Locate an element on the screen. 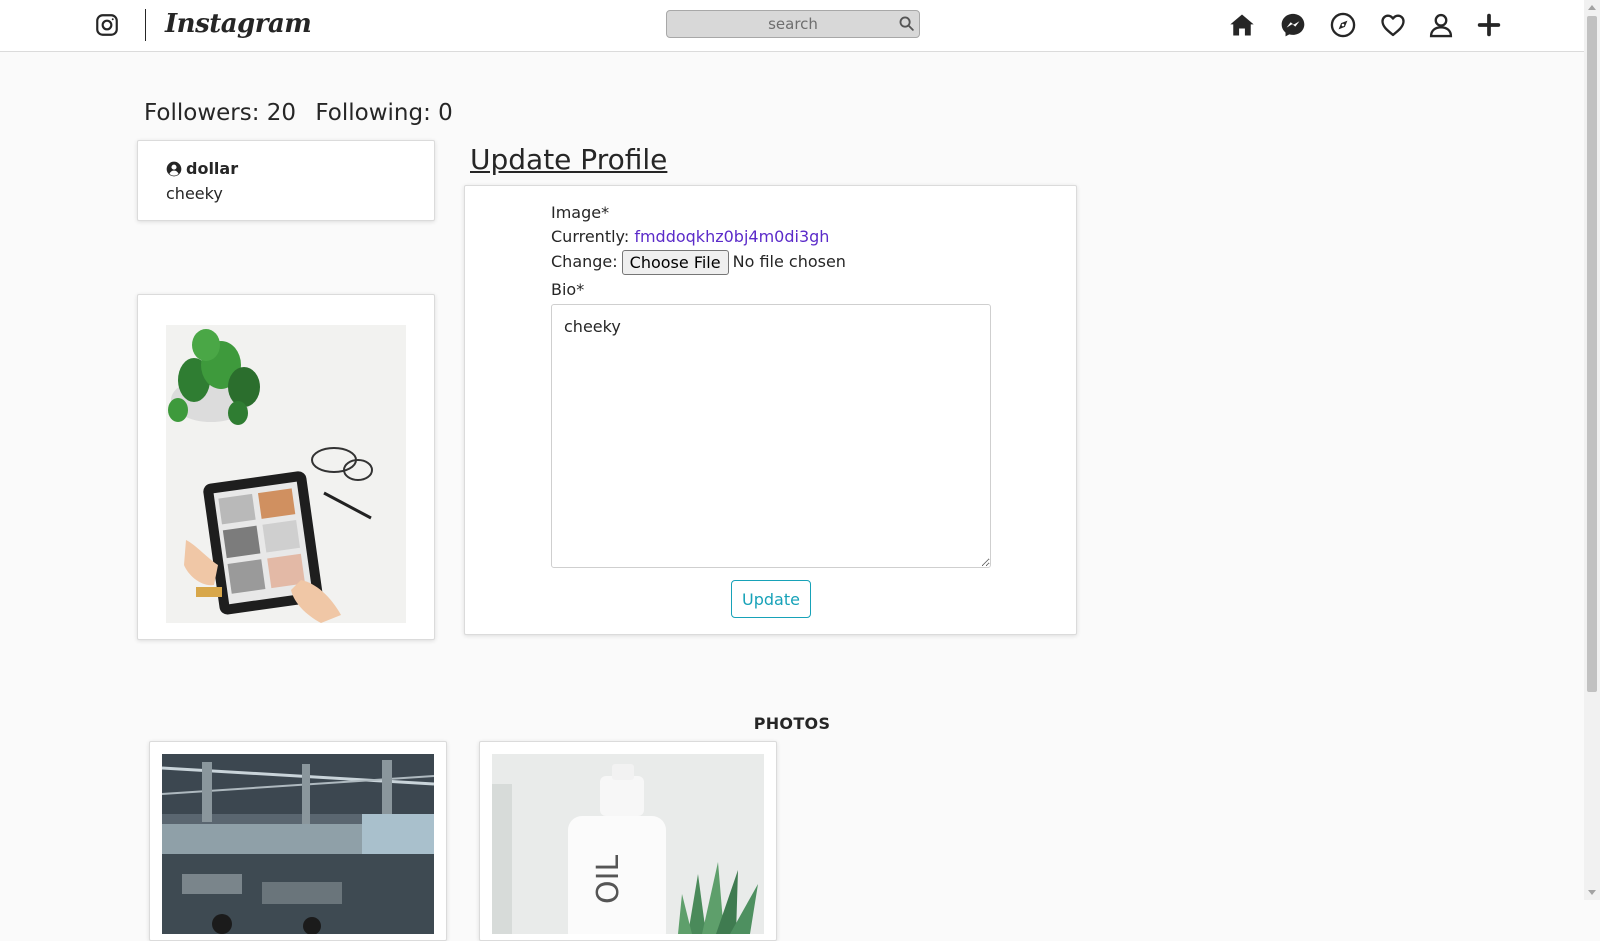 The image size is (1600, 941). heart-icon is located at coordinates (1393, 25).